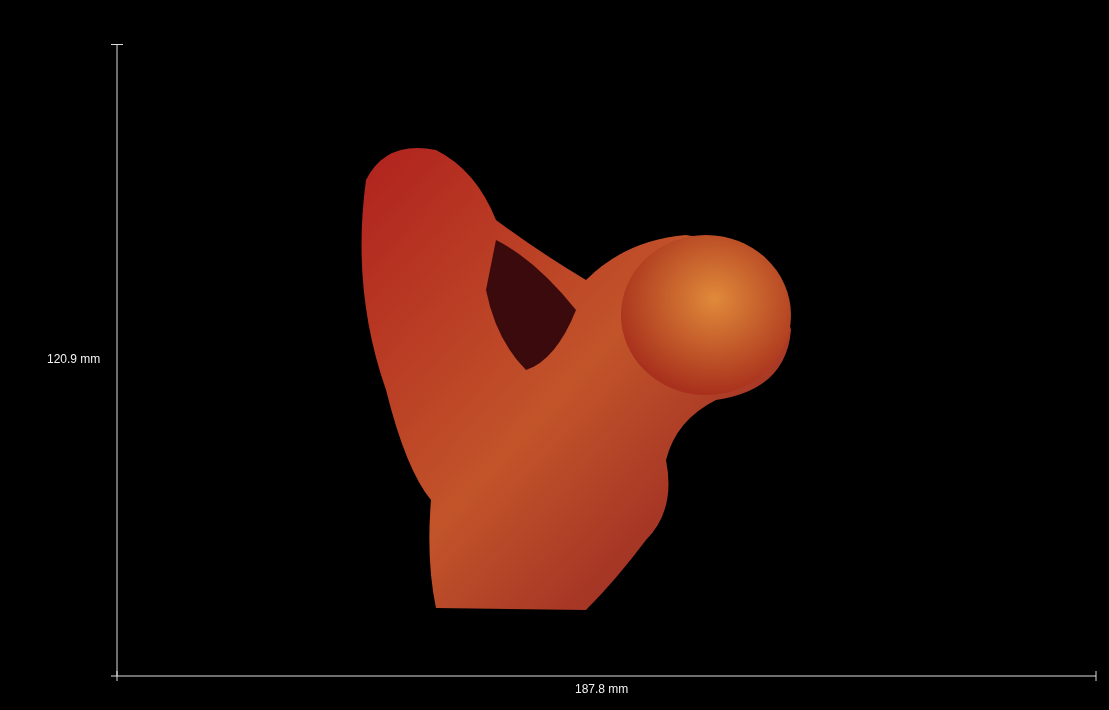  What do you see at coordinates (602, 689) in the screenshot?
I see `horizontal-measurement: 187.8 mm` at bounding box center [602, 689].